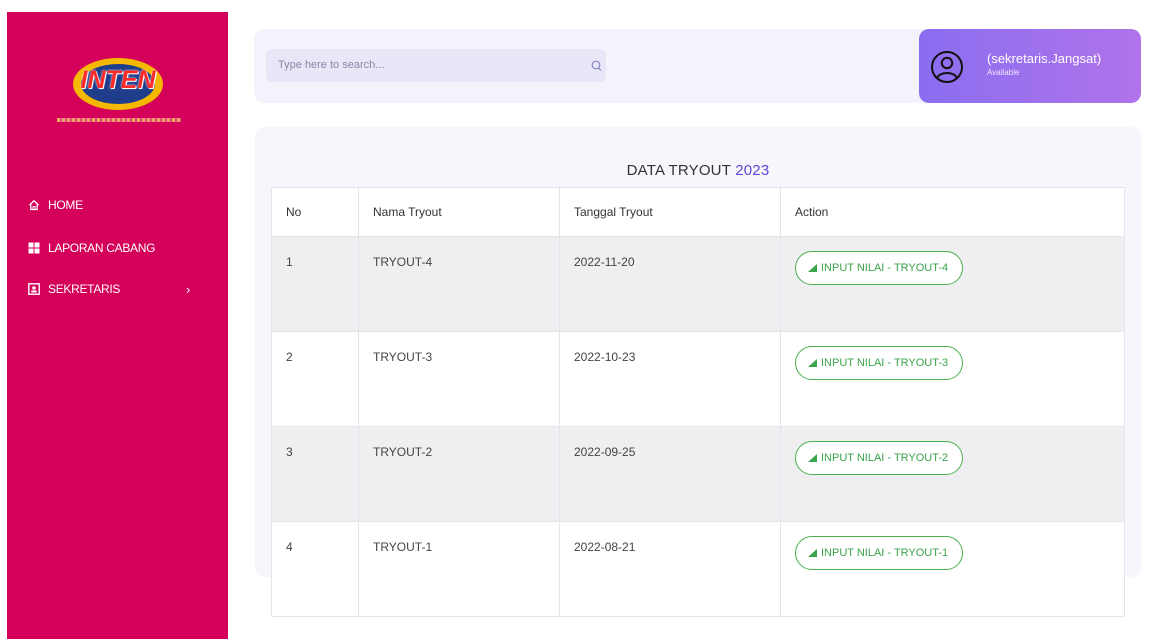 This screenshot has width=1163, height=639. I want to click on cell-action: INPUT NILAI - TRYOUT-1, so click(952, 569).